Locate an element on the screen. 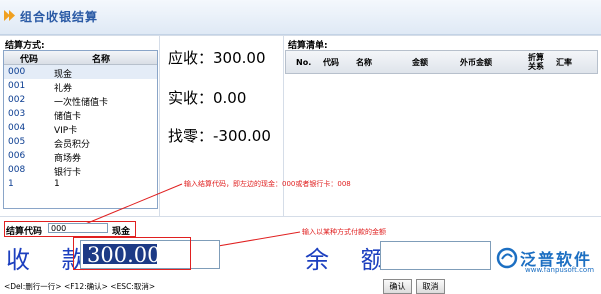 This screenshot has height=294, width=601. code-label: 结算代码 is located at coordinates (24, 232).